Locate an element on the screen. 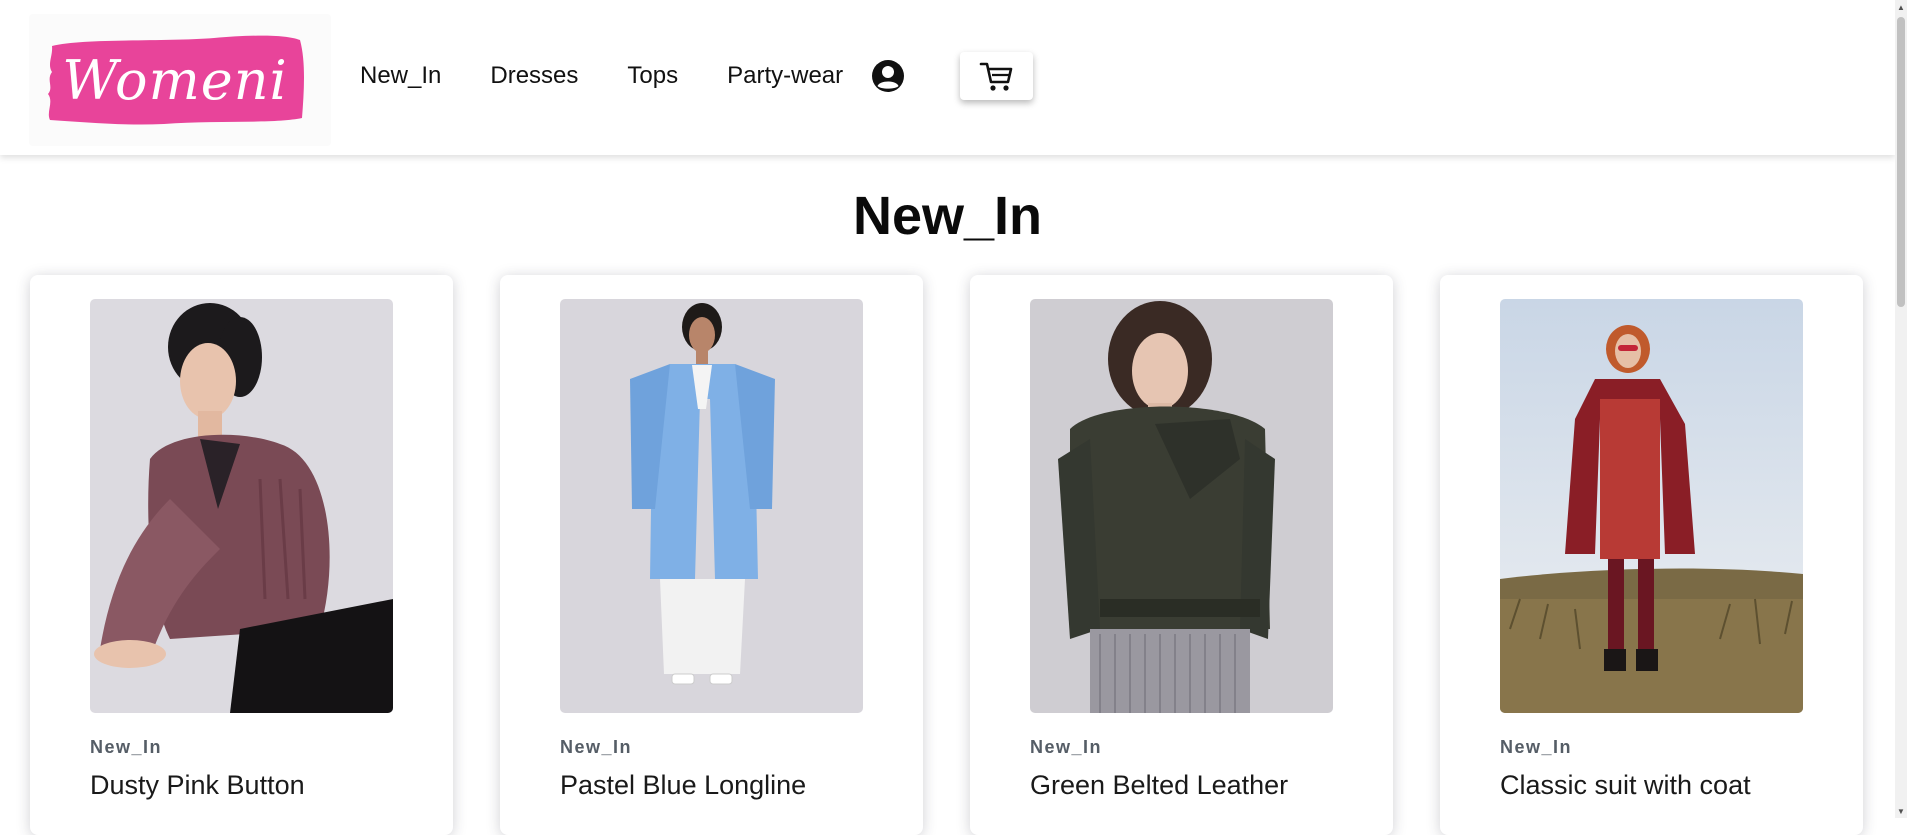 This screenshot has height=835, width=1907. product-title: Green Belted Leather is located at coordinates (1159, 785).